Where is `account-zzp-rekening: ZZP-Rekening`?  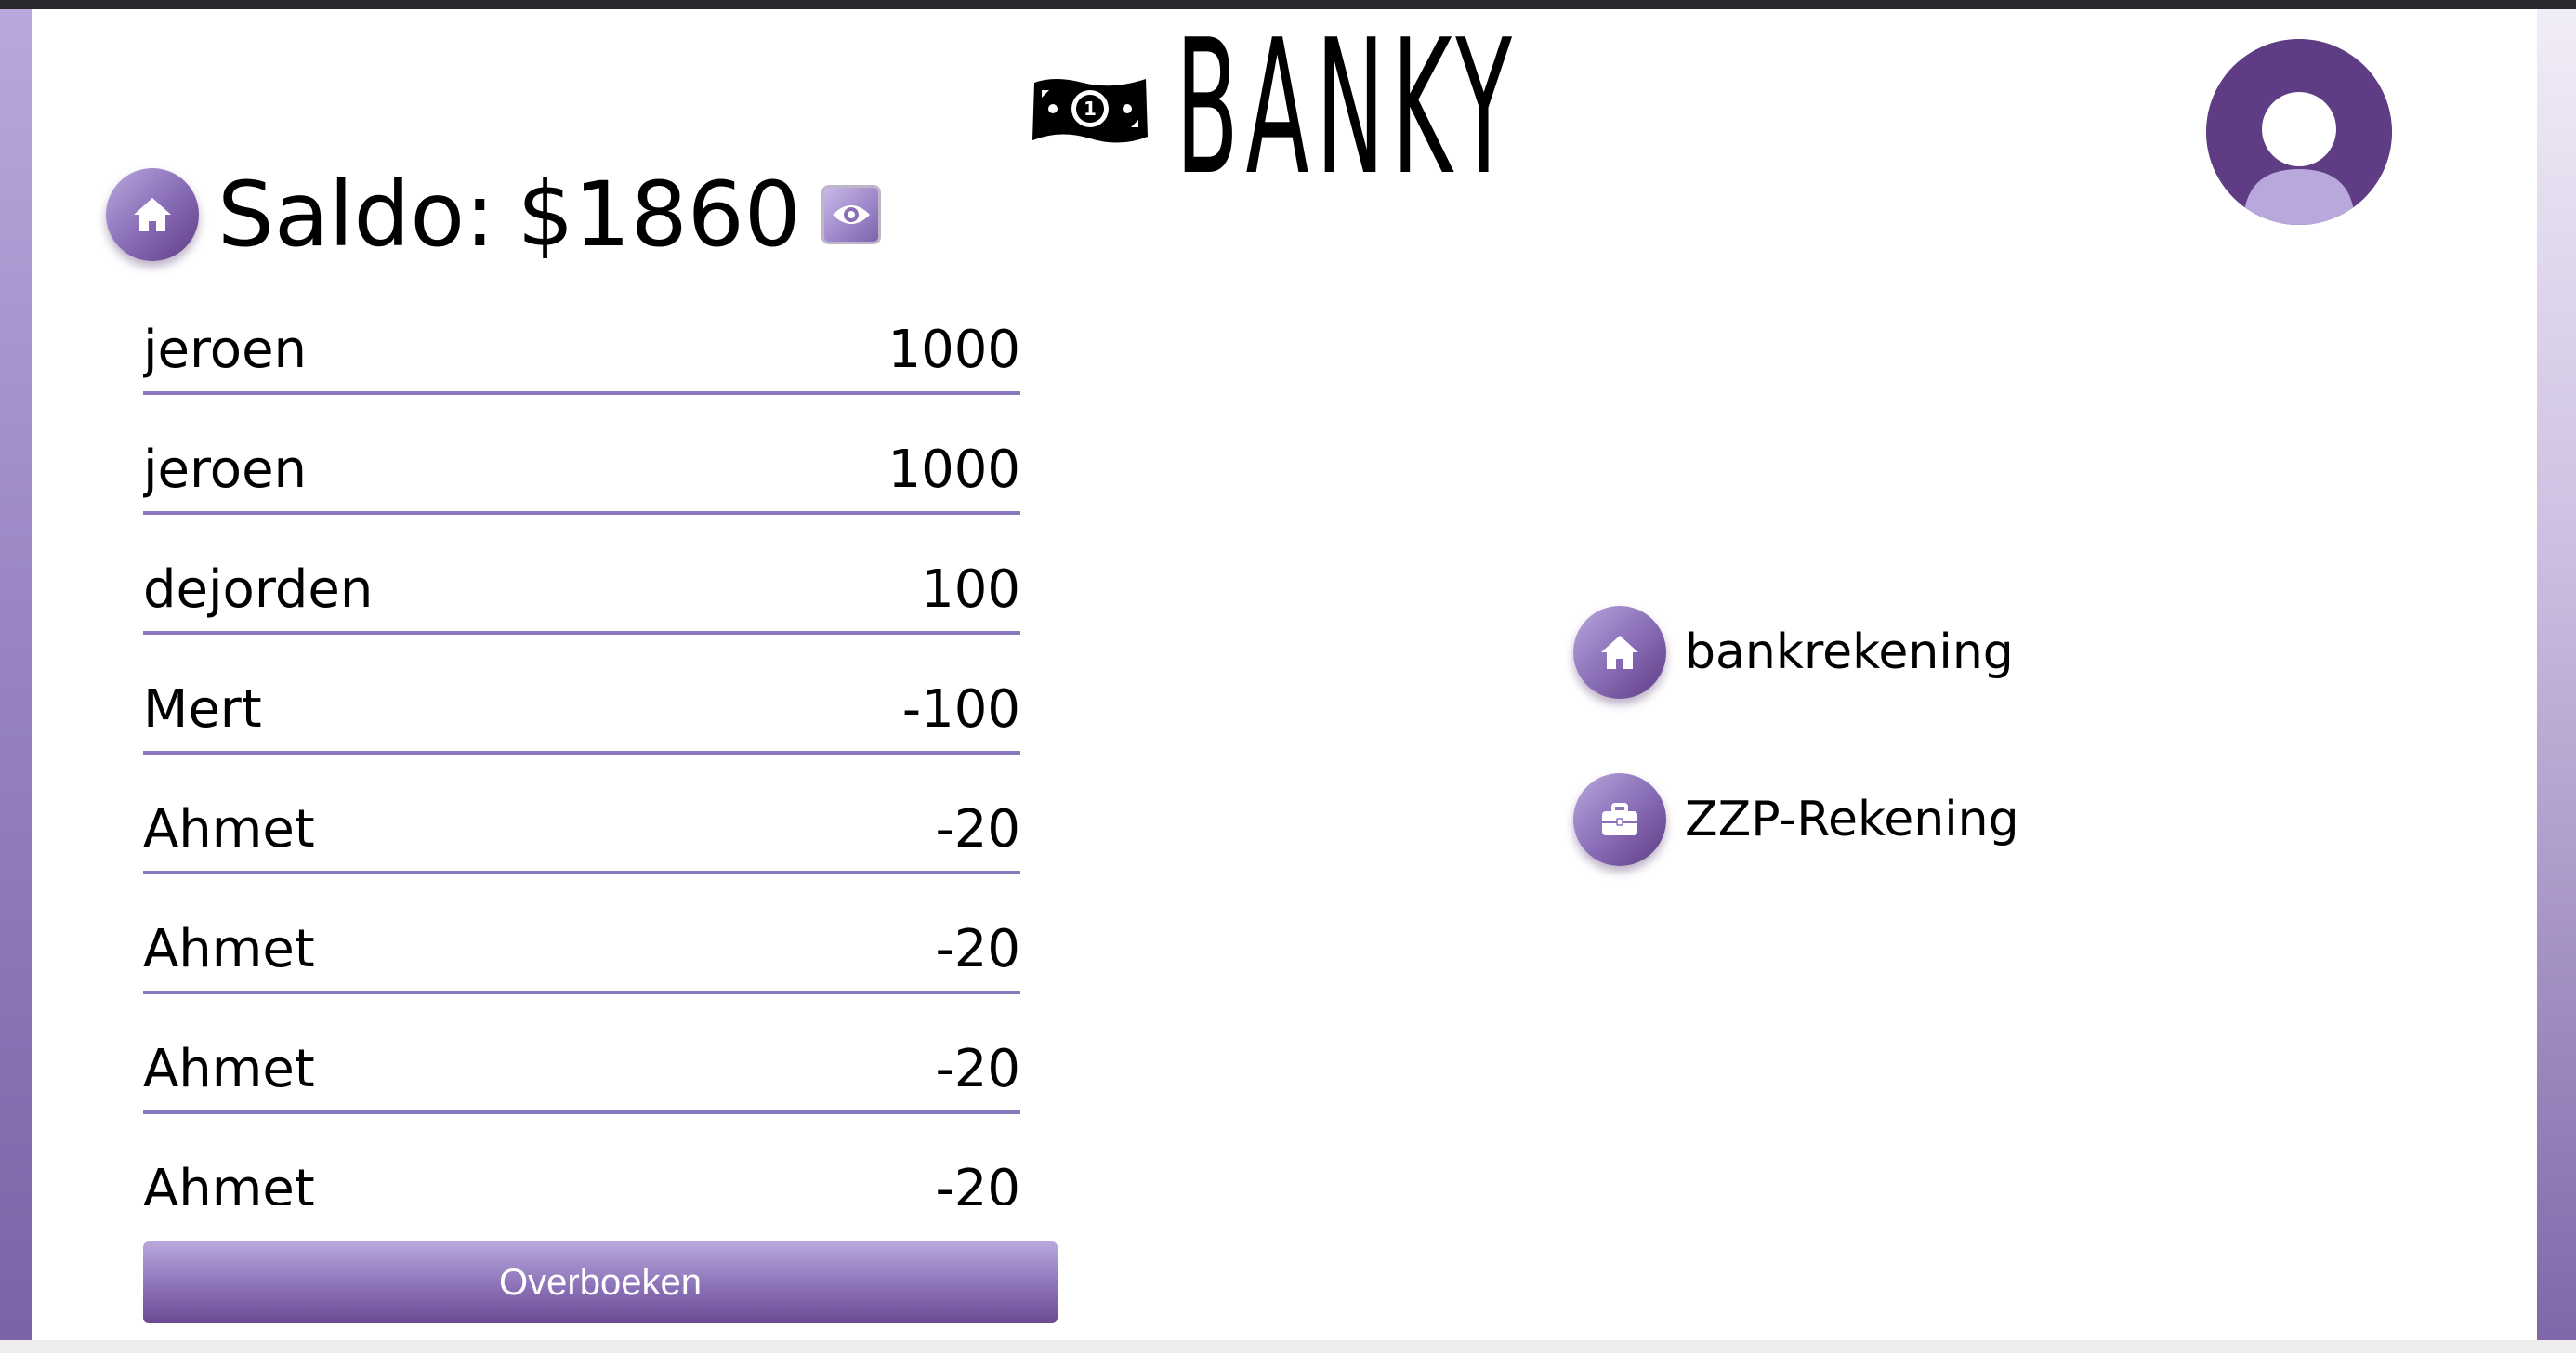
account-zzp-rekening: ZZP-Rekening is located at coordinates (1796, 819).